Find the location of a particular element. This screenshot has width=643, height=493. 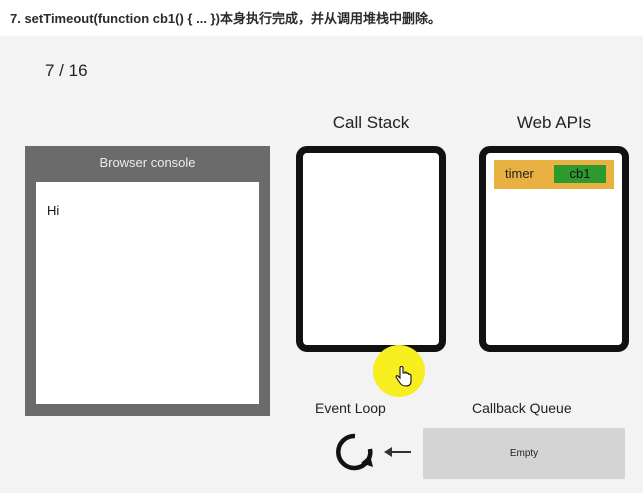

web-api-timer-item: timer cb1 is located at coordinates (554, 174).